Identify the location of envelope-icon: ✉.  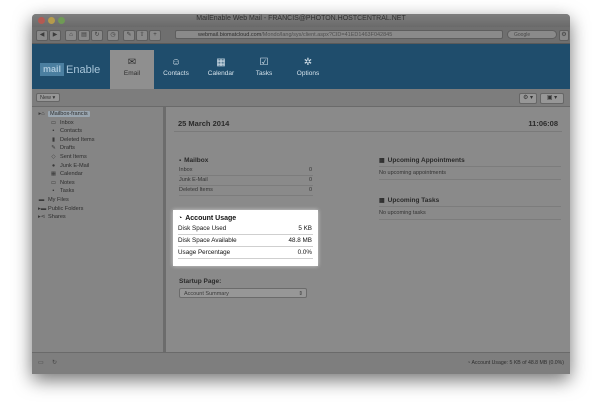
(132, 62).